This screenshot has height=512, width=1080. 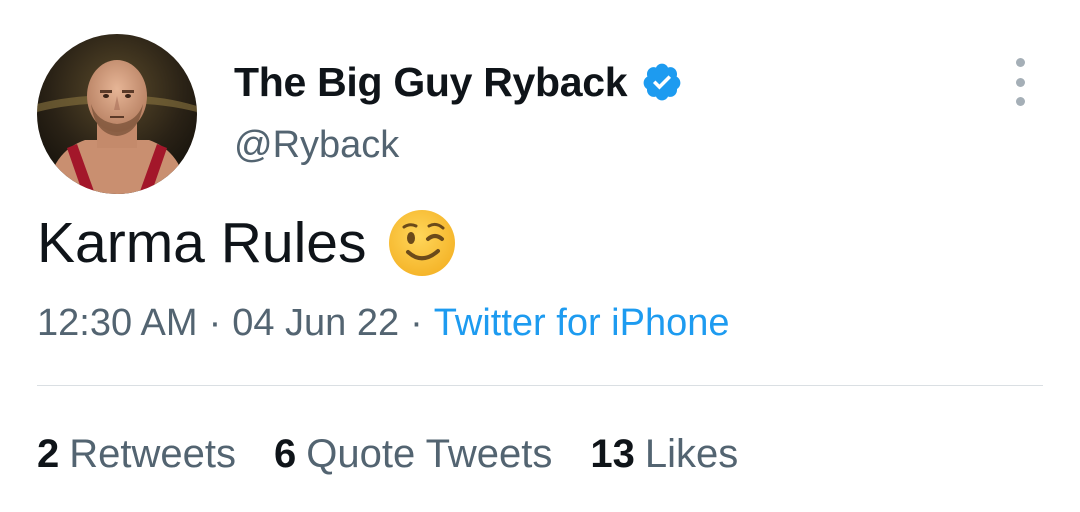 I want to click on tweet-date: 04 Jun 22, so click(x=316, y=323).